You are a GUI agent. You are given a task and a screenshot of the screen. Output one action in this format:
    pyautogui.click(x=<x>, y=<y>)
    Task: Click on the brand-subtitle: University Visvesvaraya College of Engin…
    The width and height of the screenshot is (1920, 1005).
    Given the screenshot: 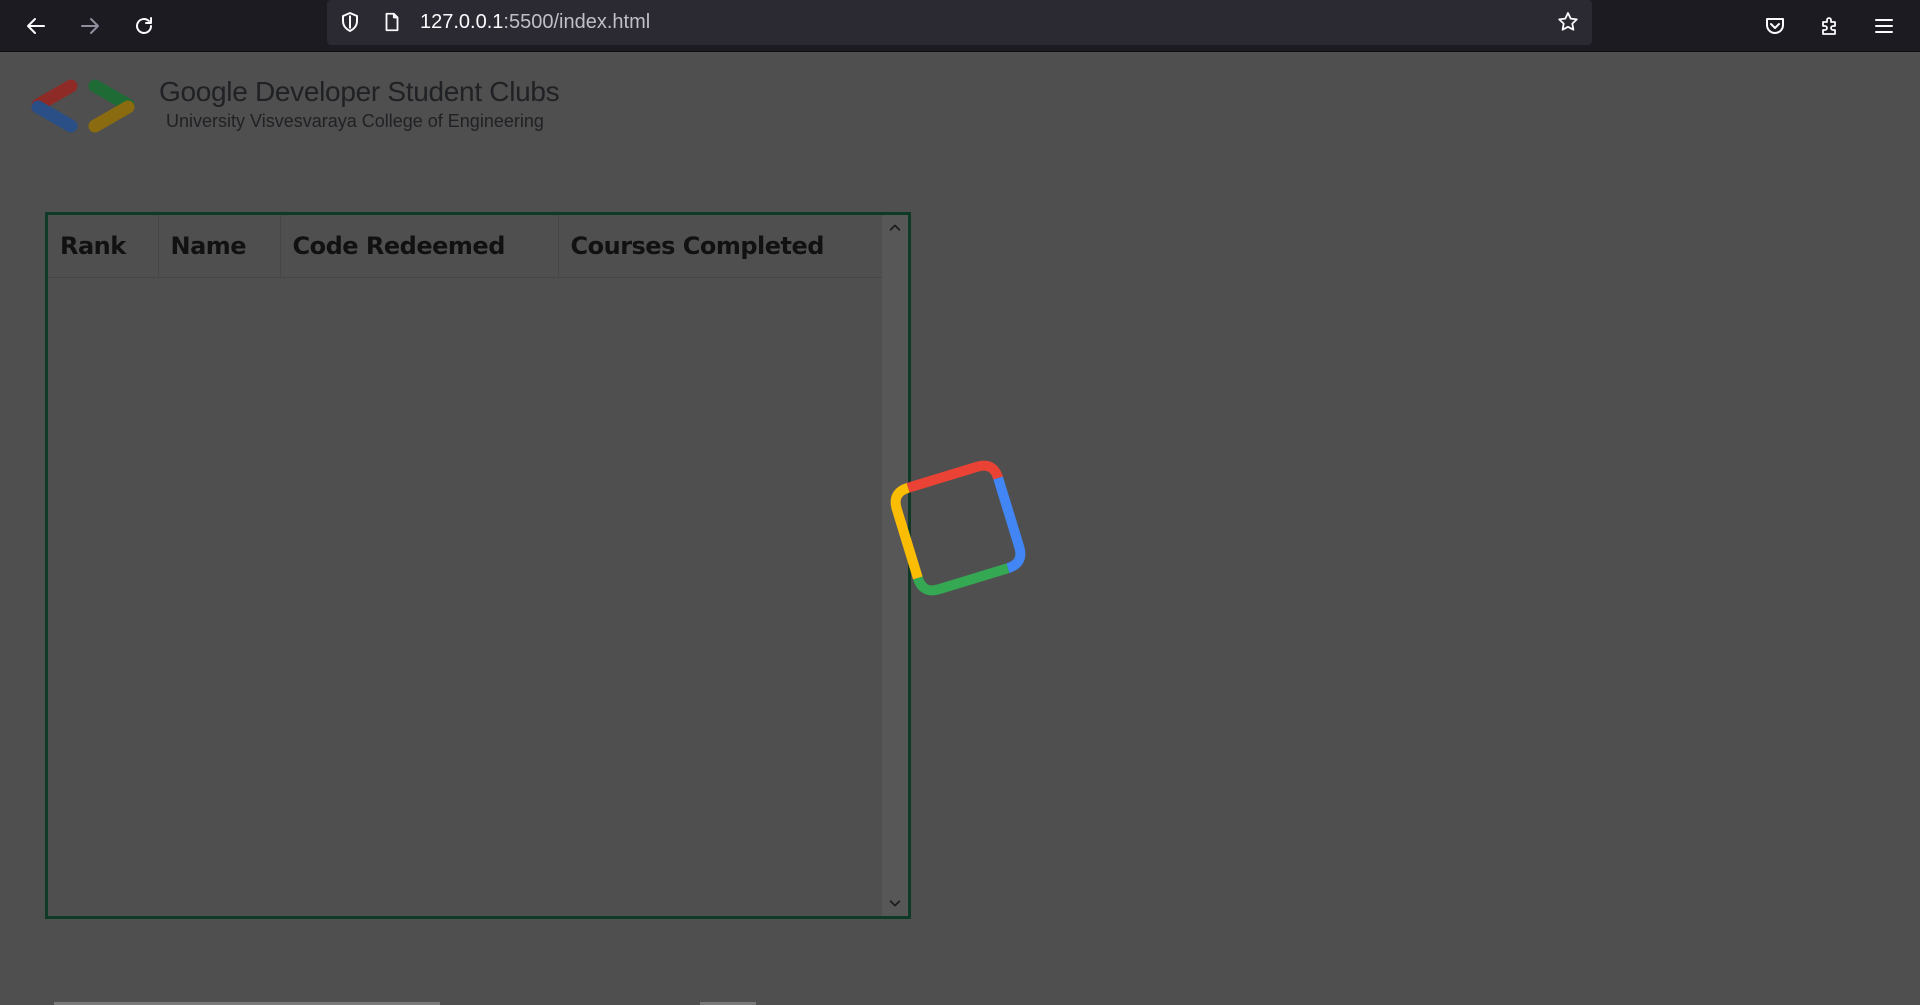 What is the action you would take?
    pyautogui.click(x=355, y=121)
    